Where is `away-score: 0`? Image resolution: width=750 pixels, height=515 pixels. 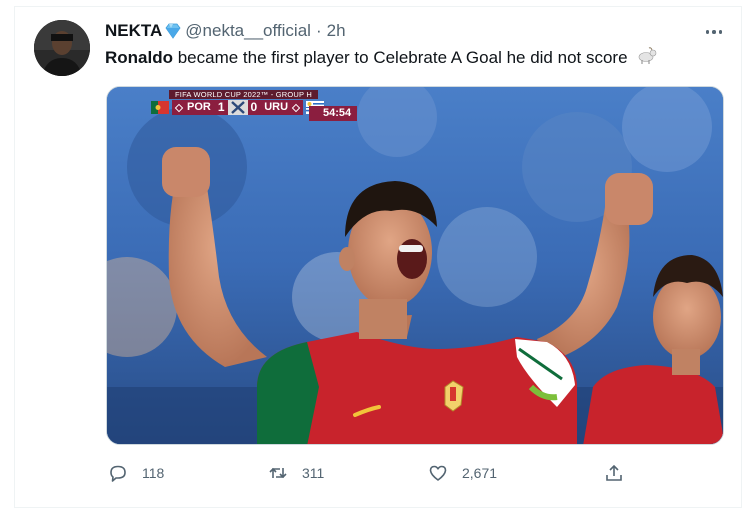
away-score: 0 is located at coordinates (254, 107).